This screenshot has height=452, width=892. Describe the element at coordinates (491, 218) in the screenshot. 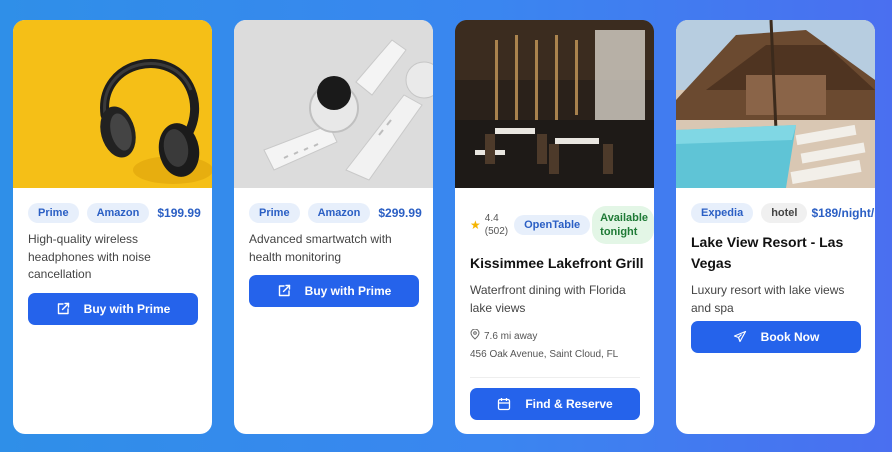

I see `rating-value: 4.4` at that location.